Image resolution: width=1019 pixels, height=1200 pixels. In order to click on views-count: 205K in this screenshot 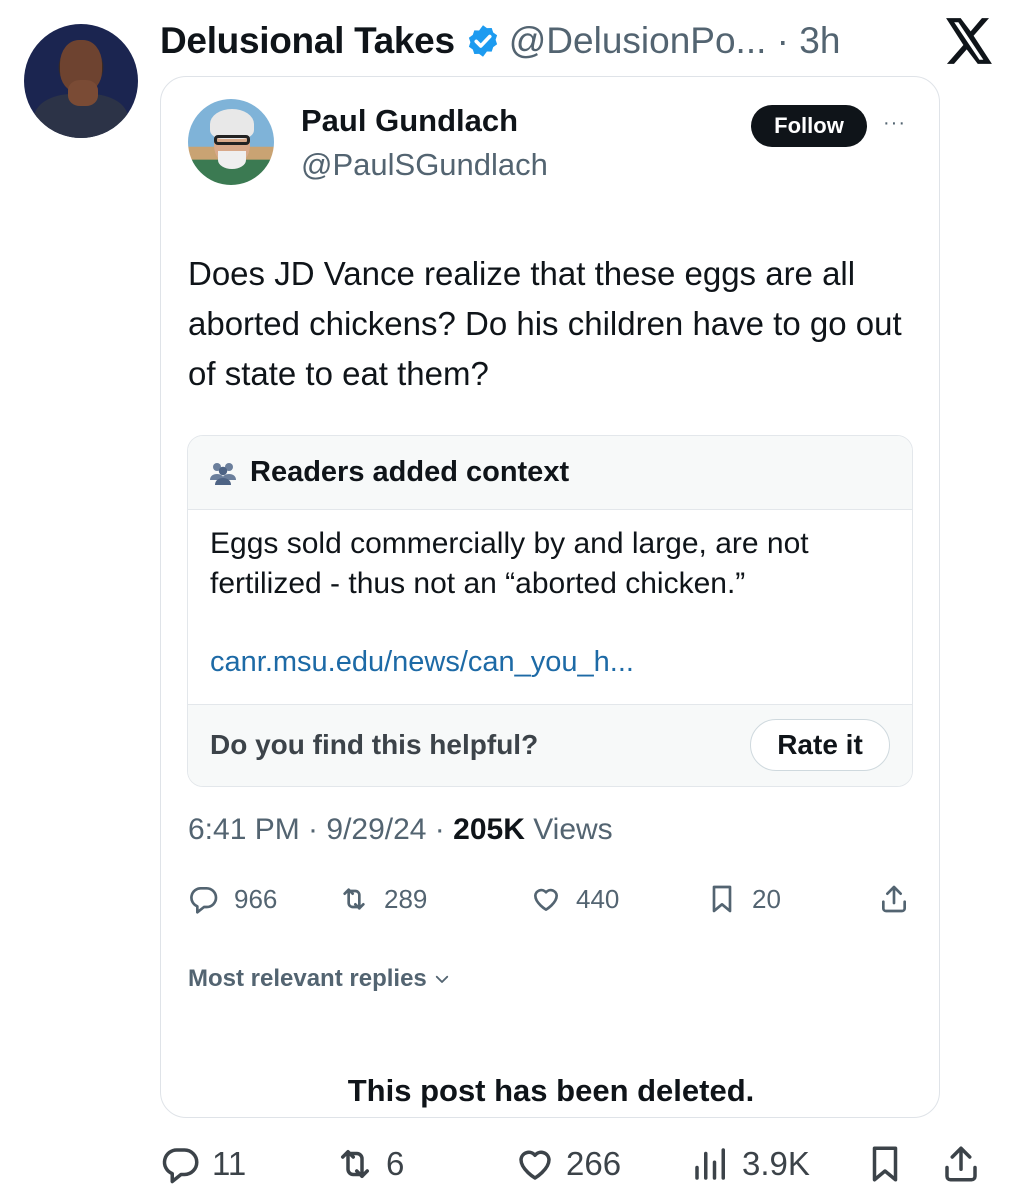, I will do `click(489, 829)`.